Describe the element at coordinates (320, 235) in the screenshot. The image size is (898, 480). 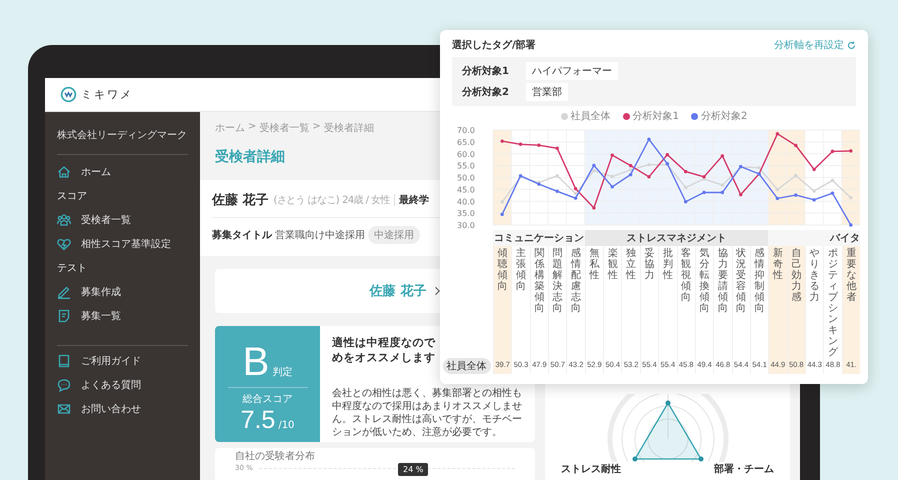
I see `recruitment-title: 営業職向け中途採用` at that location.